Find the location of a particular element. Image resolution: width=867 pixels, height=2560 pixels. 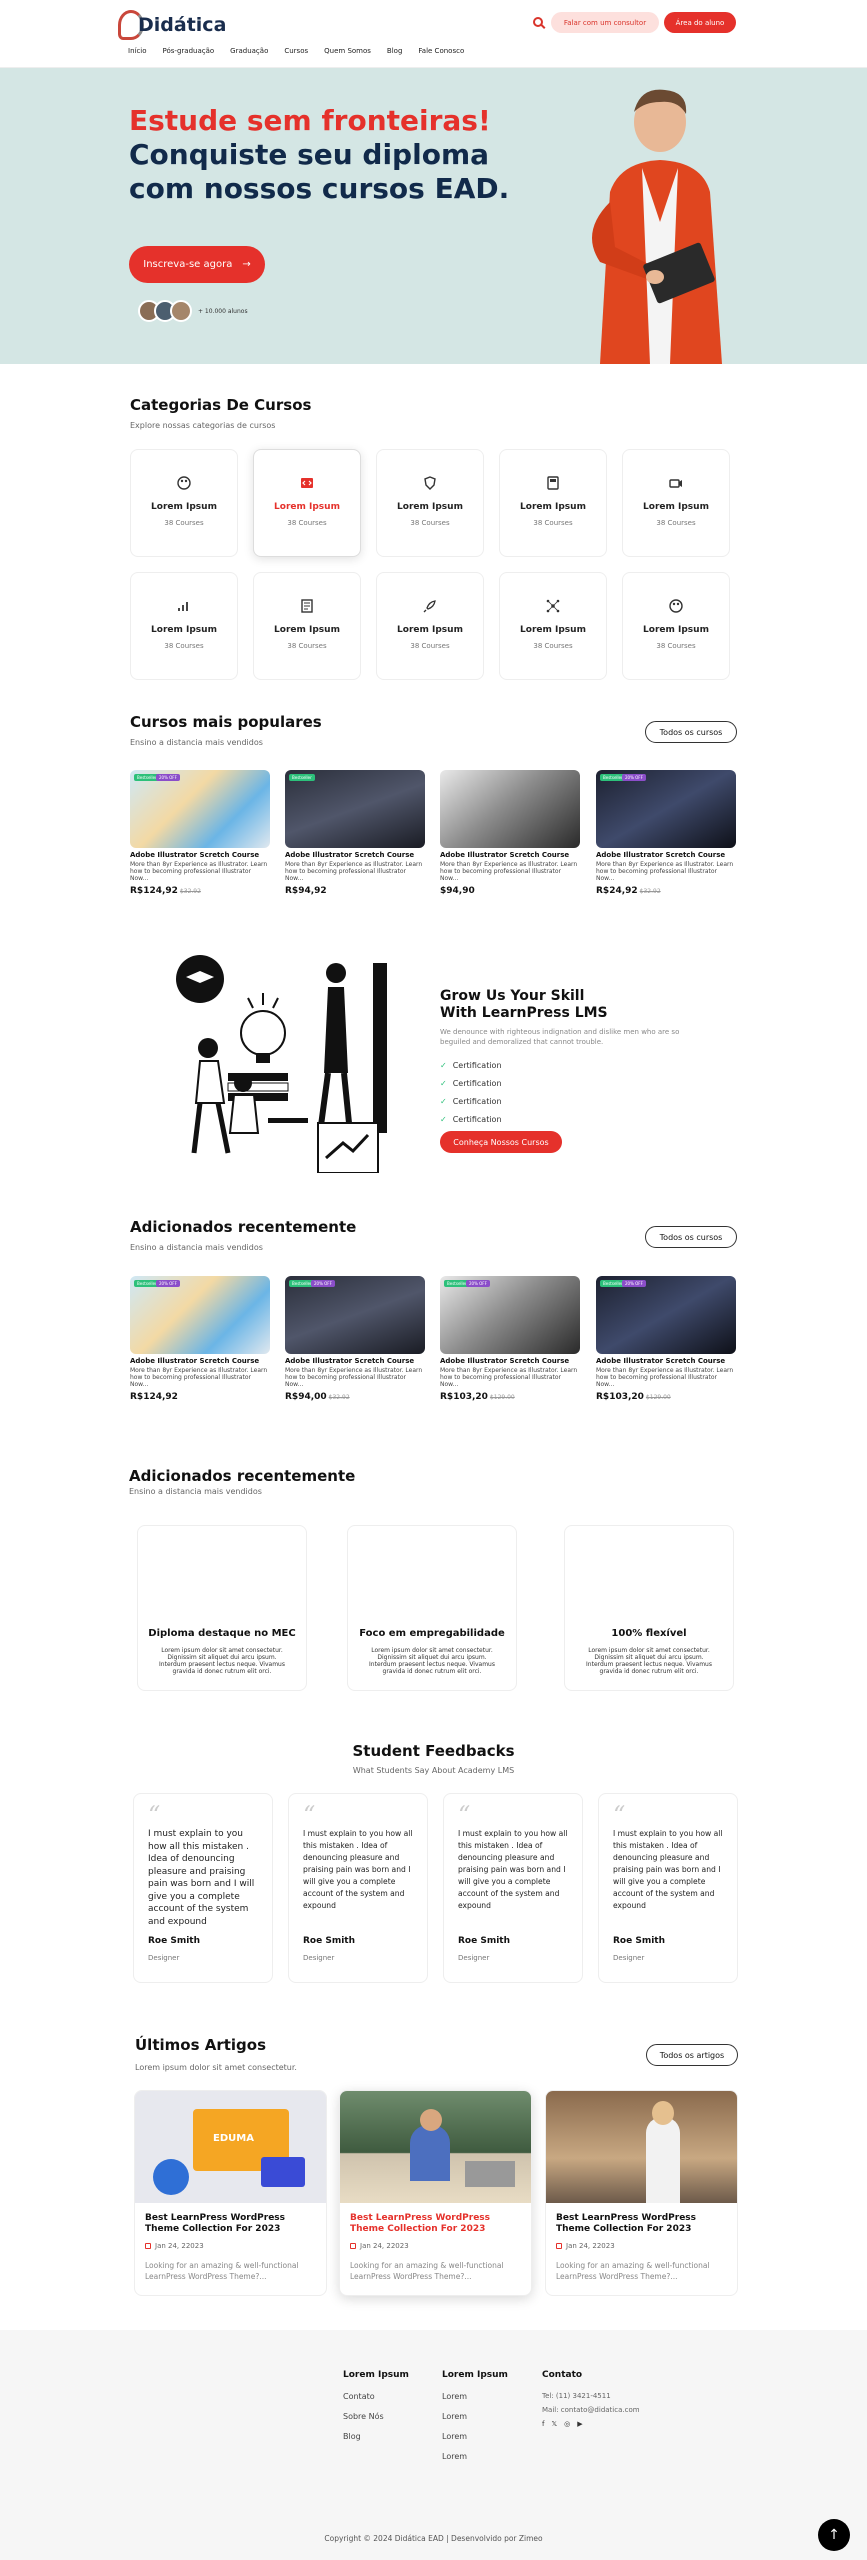

nav-item-cursos: Cursos is located at coordinates (296, 51).